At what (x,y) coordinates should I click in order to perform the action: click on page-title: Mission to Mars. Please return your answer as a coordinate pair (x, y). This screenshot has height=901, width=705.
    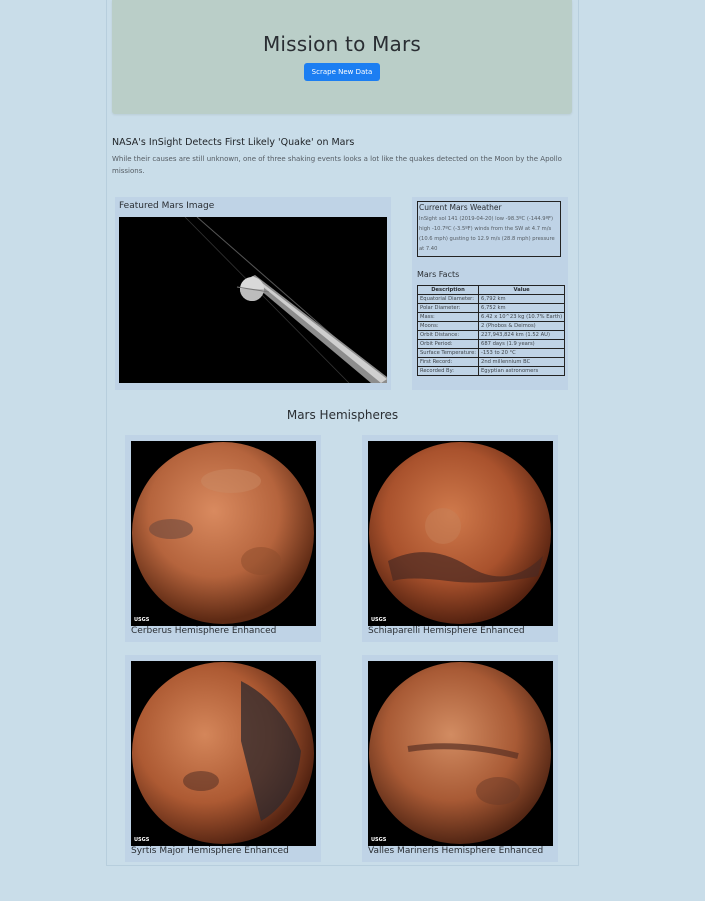
    Looking at the image, I should click on (342, 44).